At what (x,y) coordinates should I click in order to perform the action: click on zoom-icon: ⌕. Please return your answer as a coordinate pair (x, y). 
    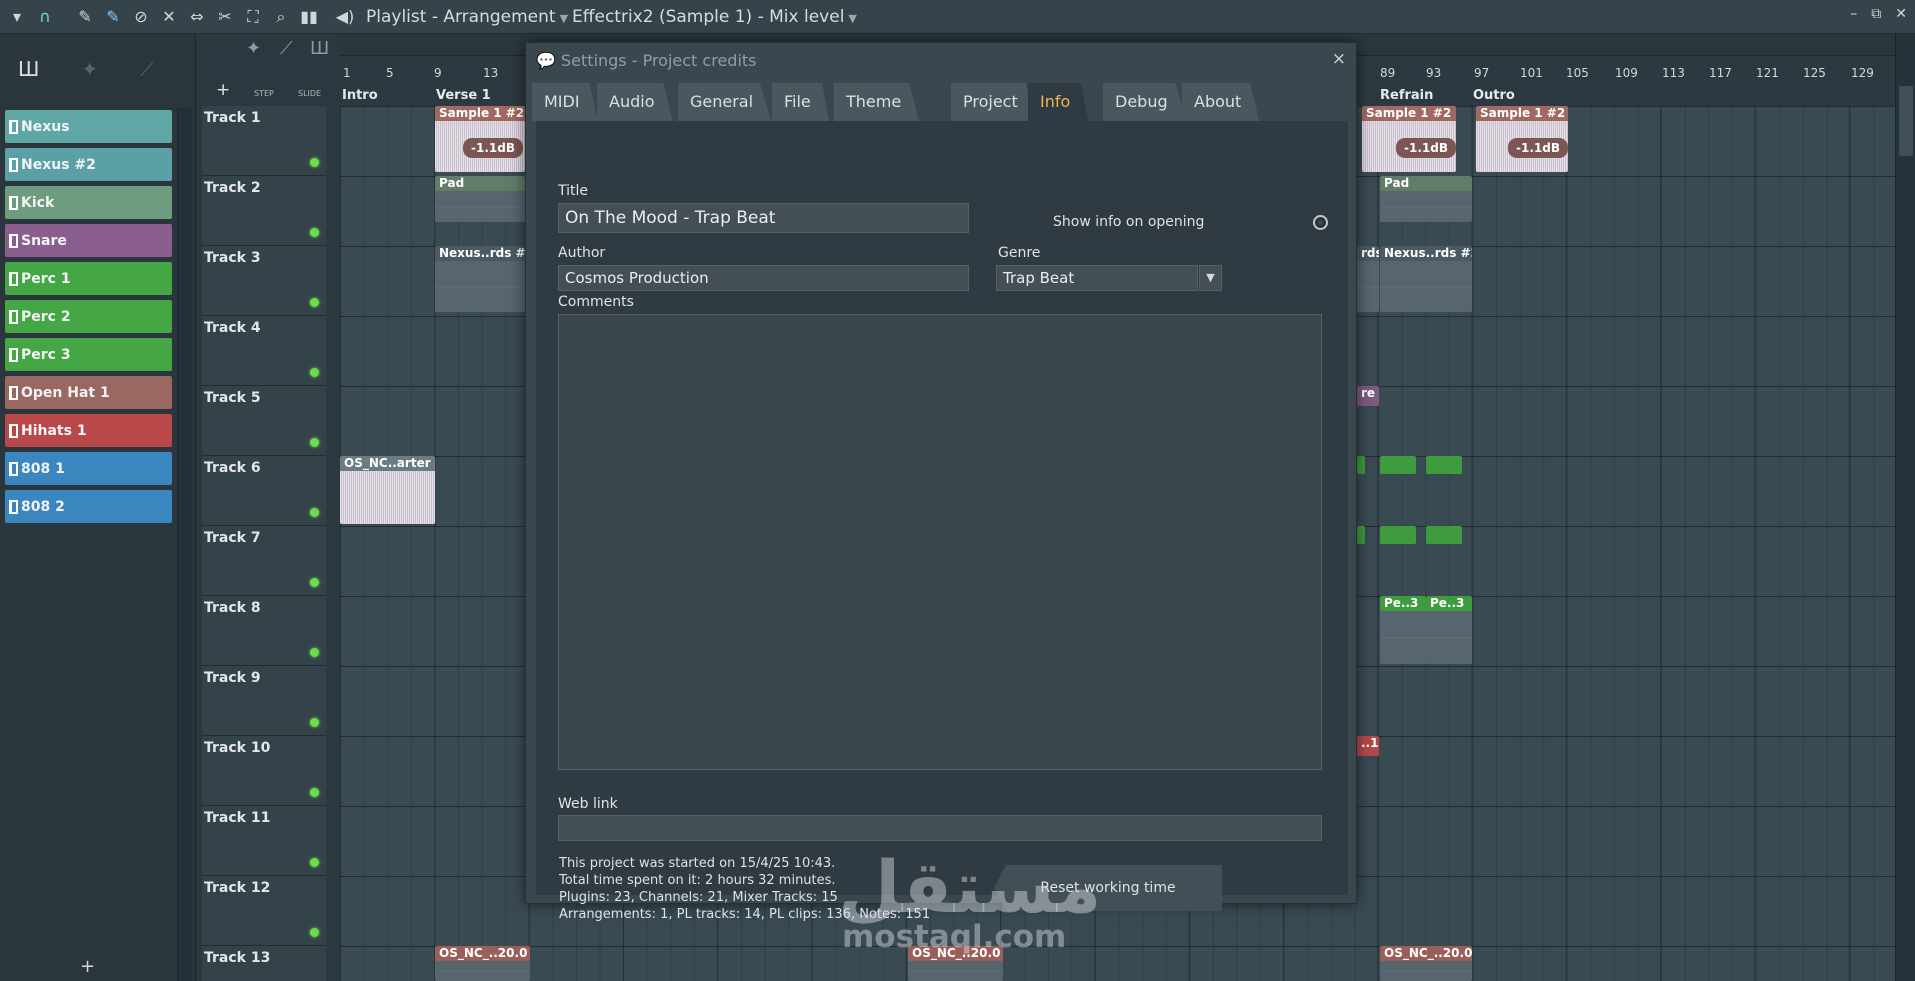
    Looking at the image, I should click on (281, 17).